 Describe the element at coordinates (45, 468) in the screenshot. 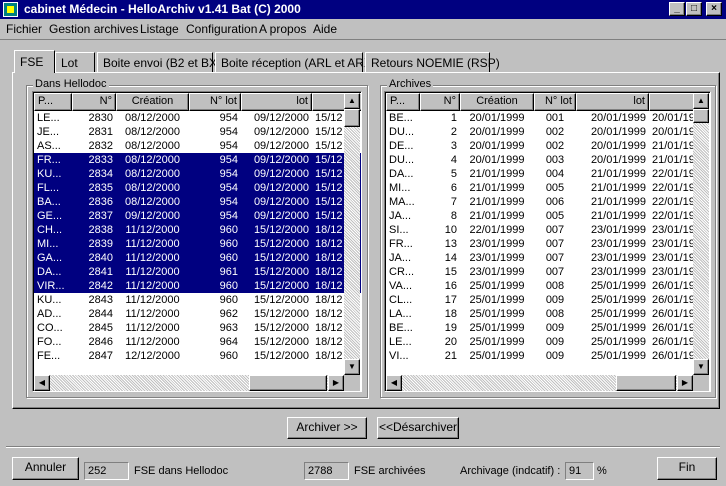

I see `cancel-button: Annuler` at that location.